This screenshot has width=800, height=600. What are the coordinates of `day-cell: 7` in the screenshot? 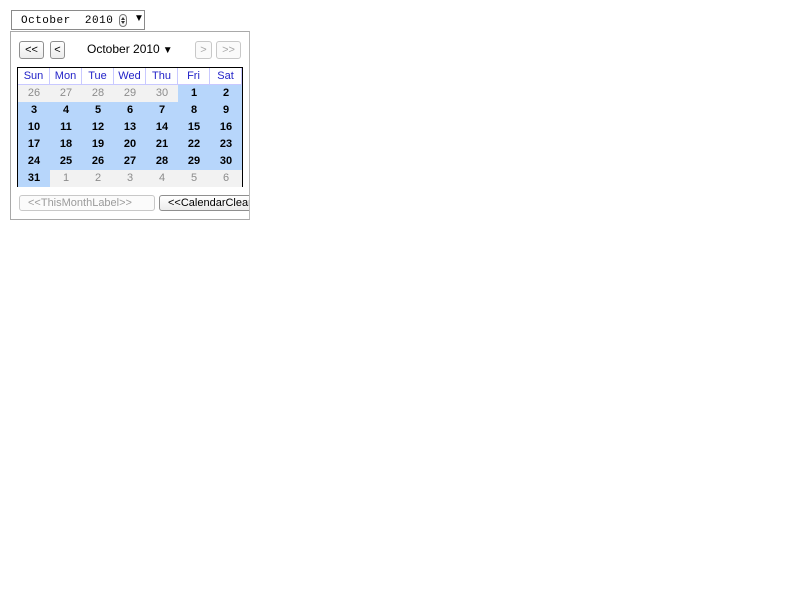 It's located at (162, 110).